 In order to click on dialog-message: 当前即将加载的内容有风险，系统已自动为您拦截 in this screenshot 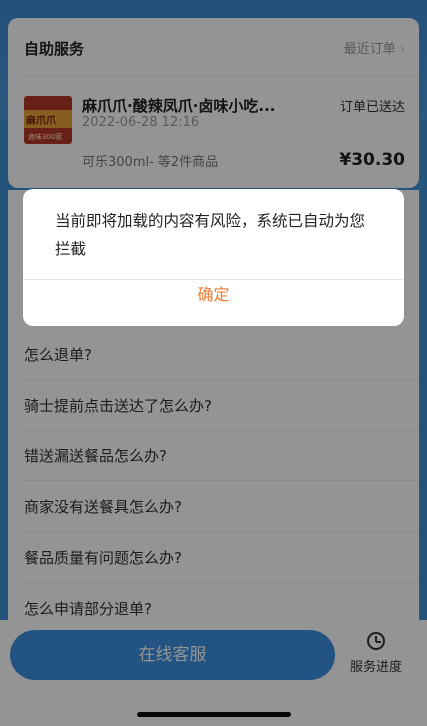, I will do `click(210, 235)`.